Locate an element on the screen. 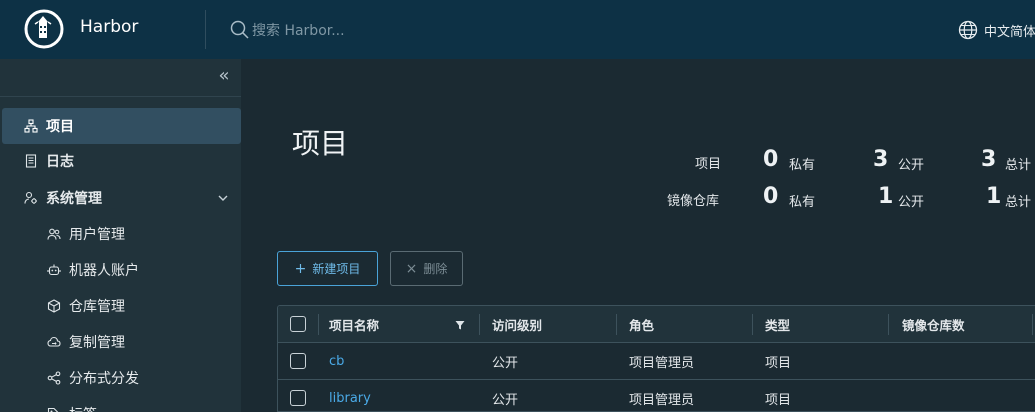 This screenshot has height=412, width=1035. delete-label: 删除 is located at coordinates (435, 269).